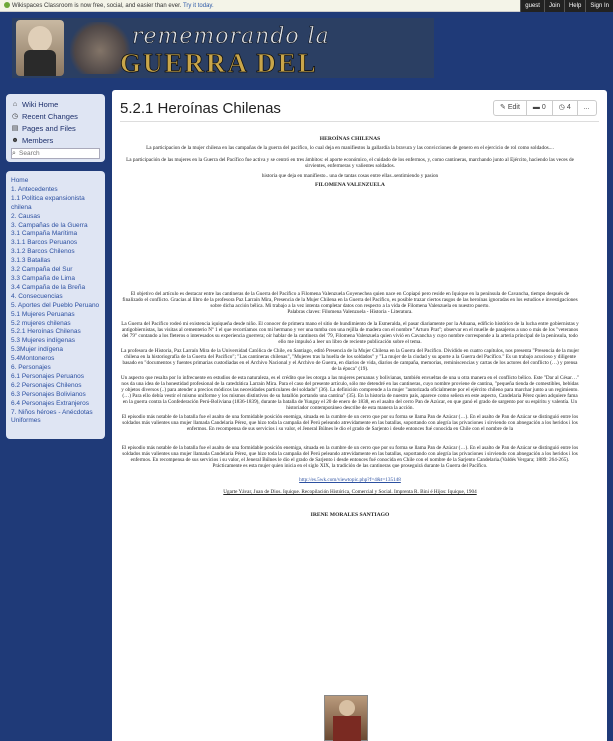 Image resolution: width=613 pixels, height=741 pixels. Describe the element at coordinates (532, 6) in the screenshot. I see `guest-label: guest` at that location.